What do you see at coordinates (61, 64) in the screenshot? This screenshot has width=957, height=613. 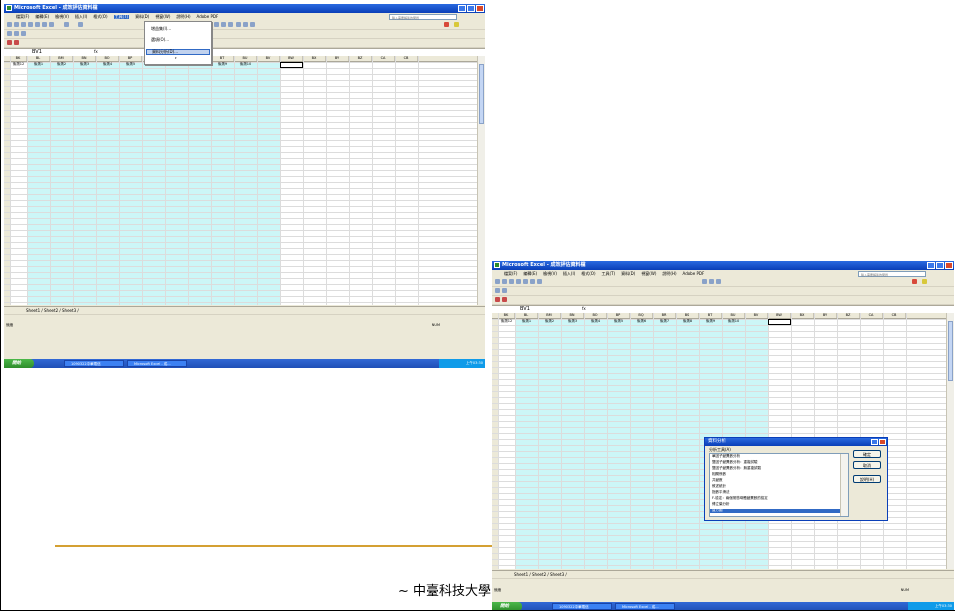 I see `cell-header: 後測2` at bounding box center [61, 64].